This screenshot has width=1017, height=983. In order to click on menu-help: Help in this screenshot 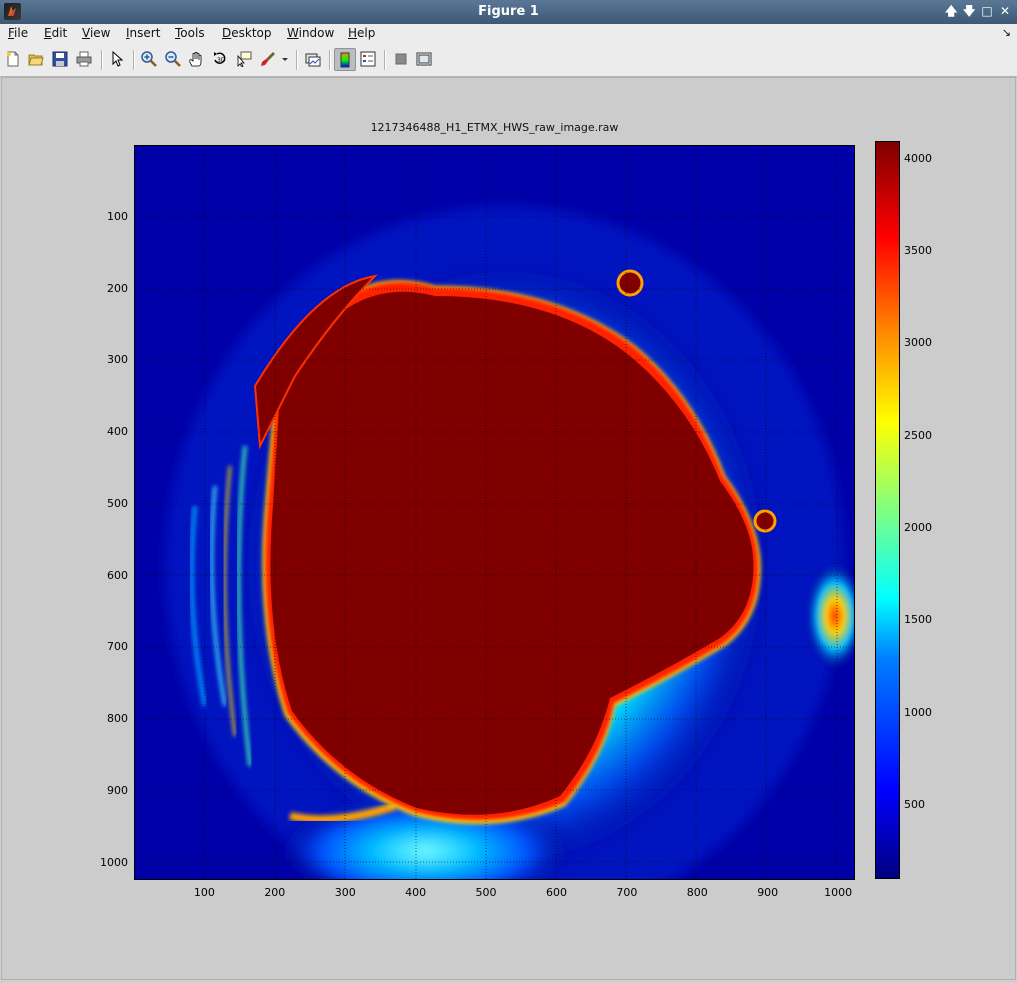, I will do `click(361, 33)`.